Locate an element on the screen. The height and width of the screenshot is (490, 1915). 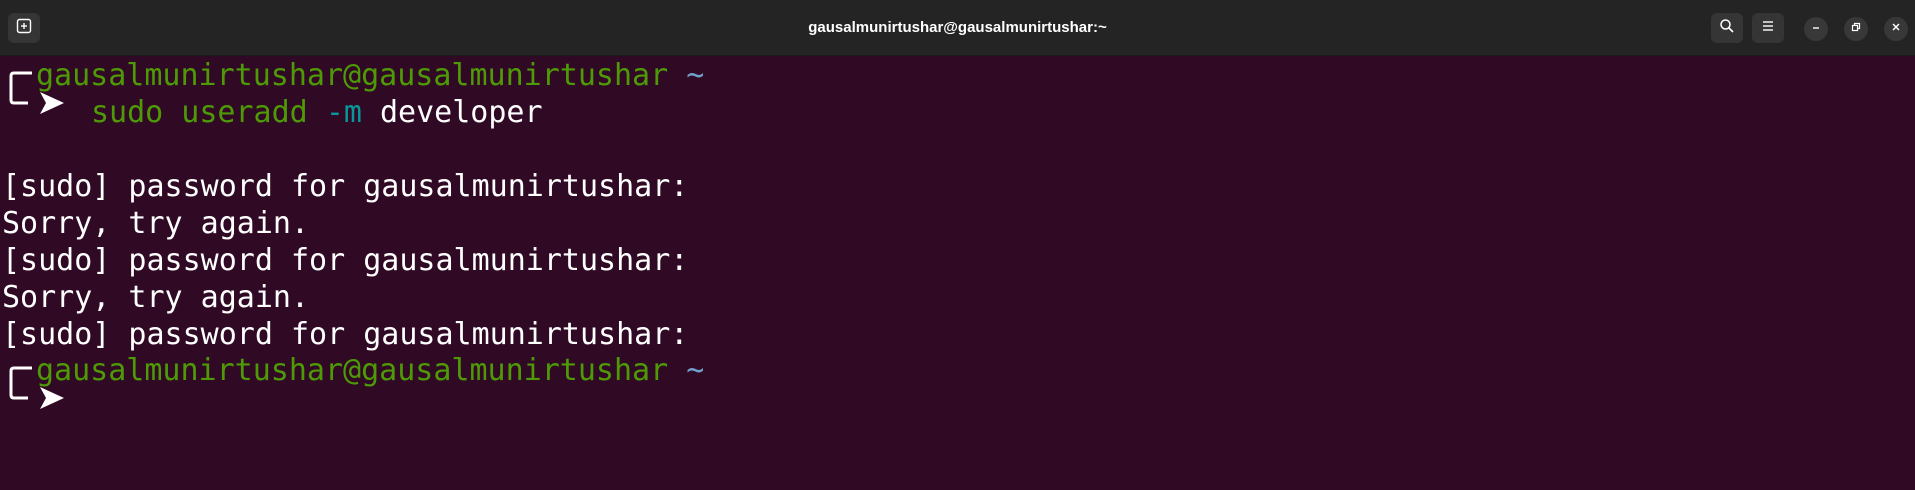
prompt-line-2: gausalmunirtushar@gausalmunirtushar ~ is located at coordinates (370, 370).